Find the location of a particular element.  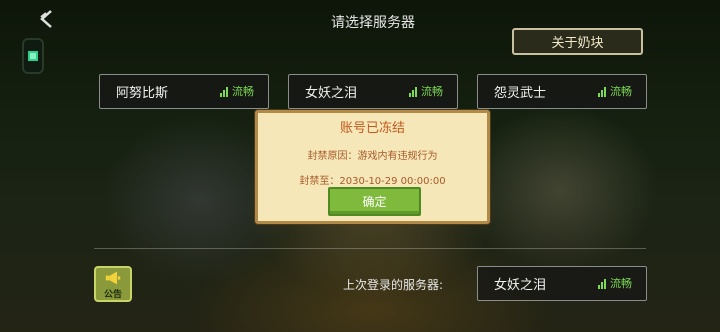

server-option-wraith-warrior: 怨灵武士 流畅 is located at coordinates (562, 91).